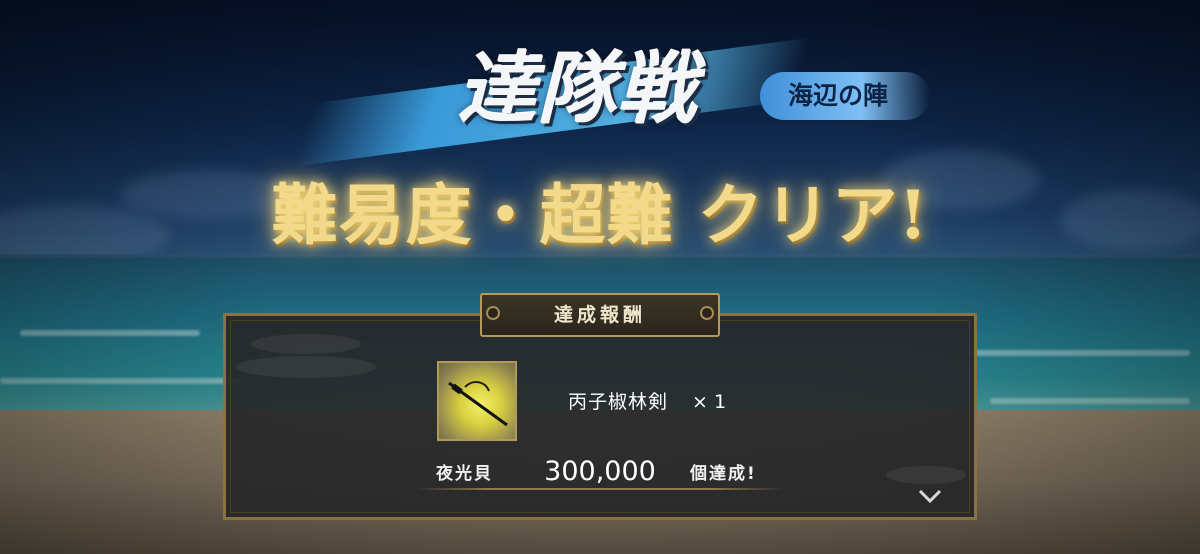  Describe the element at coordinates (600, 215) in the screenshot. I see `clear-message: 難易度・超難 クリア!` at that location.